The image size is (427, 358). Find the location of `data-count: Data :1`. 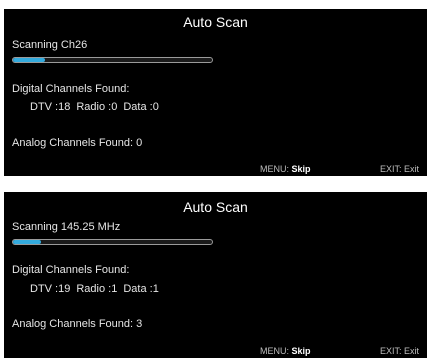

data-count: Data :1 is located at coordinates (141, 289).